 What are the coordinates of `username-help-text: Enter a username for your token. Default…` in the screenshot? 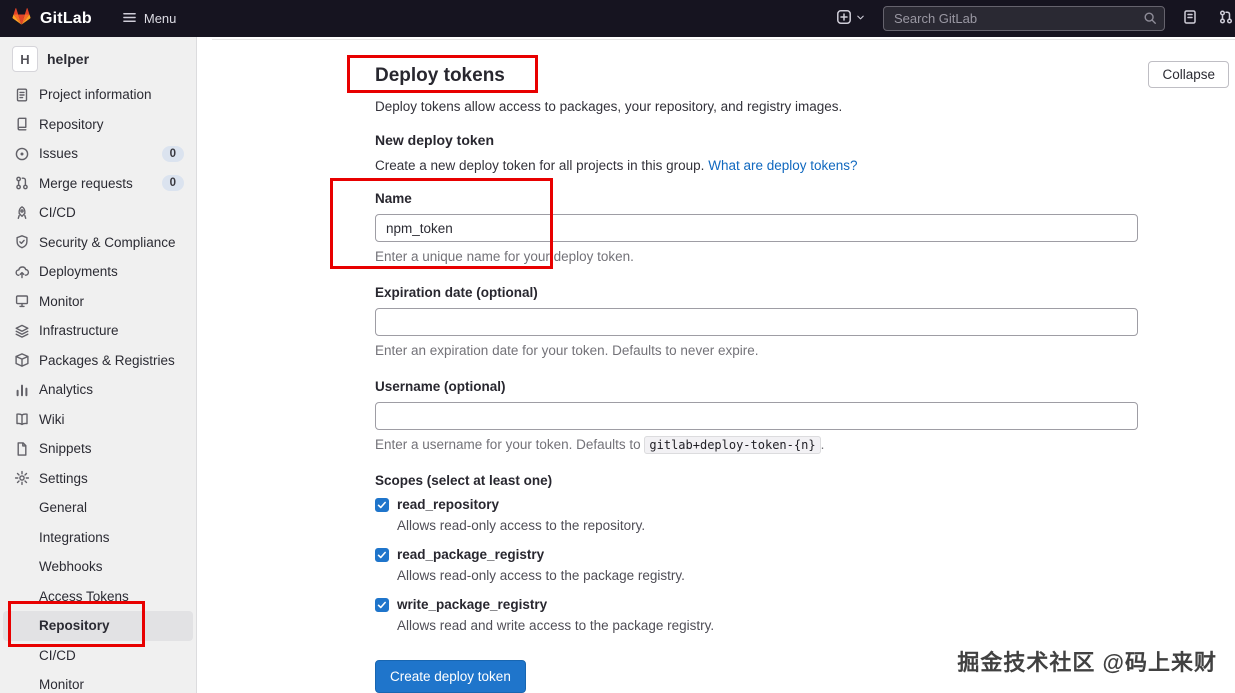 It's located at (756, 445).